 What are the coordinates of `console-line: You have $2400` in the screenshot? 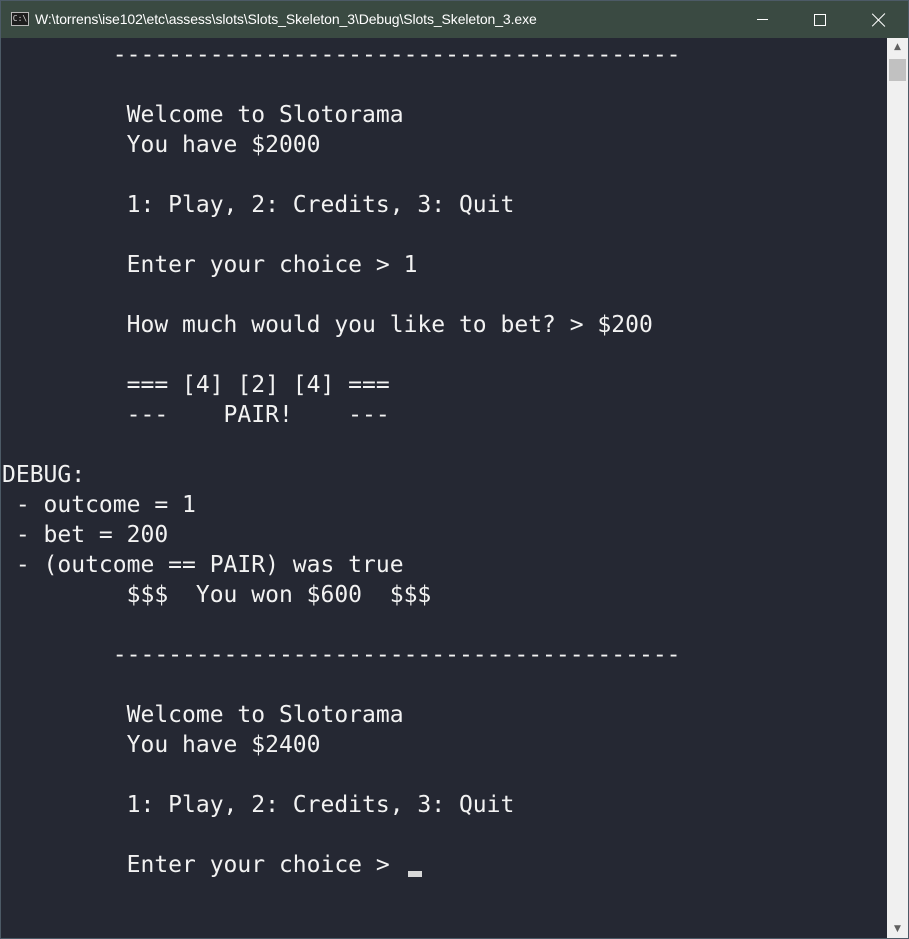 It's located at (161, 745).